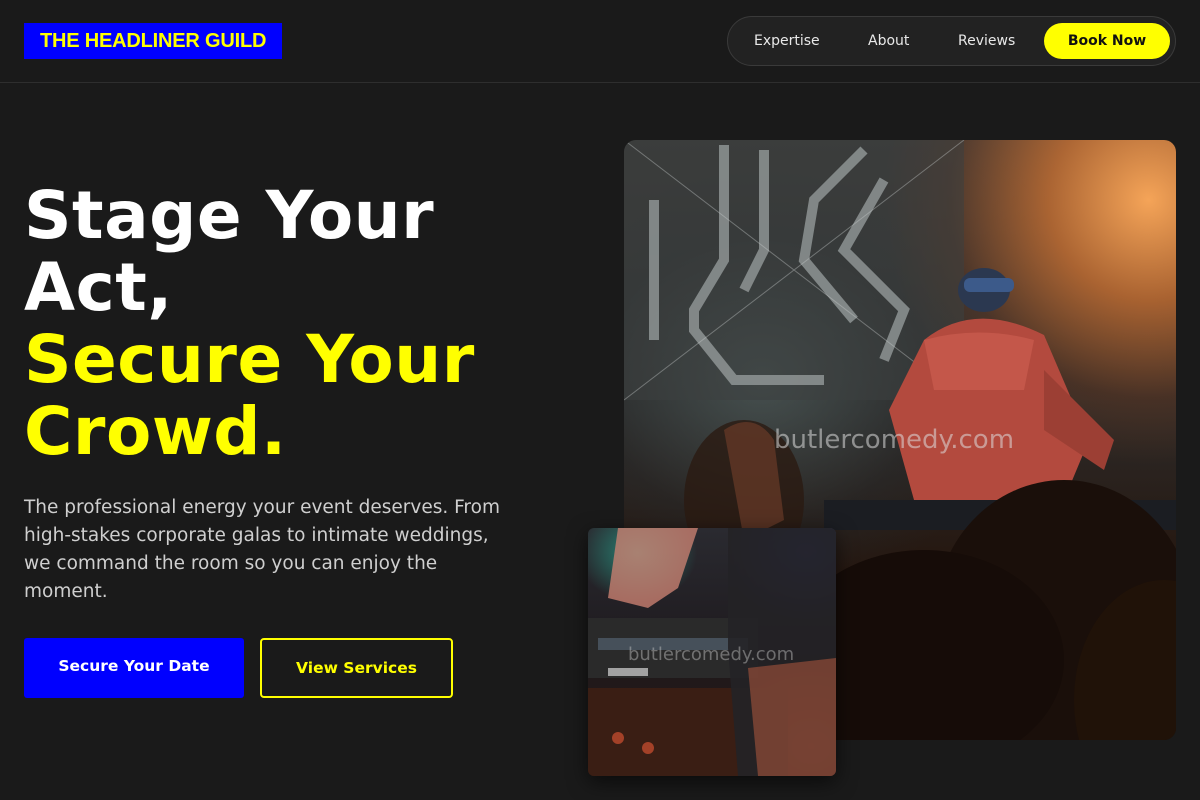 This screenshot has width=1200, height=800. What do you see at coordinates (249, 359) in the screenshot?
I see `hero-title-accent-line: Secure Your` at bounding box center [249, 359].